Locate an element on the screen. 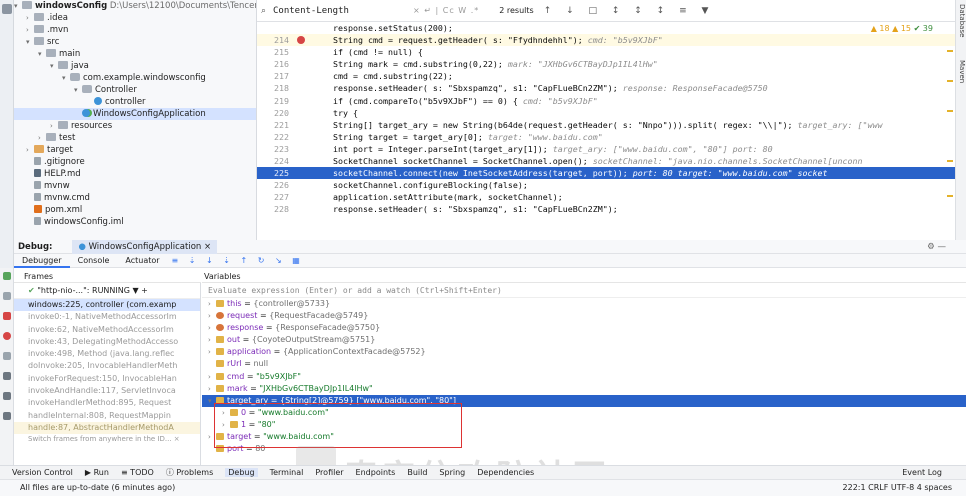 This screenshot has height=496, width=966. tab-actuator: Actuator is located at coordinates (142, 261).